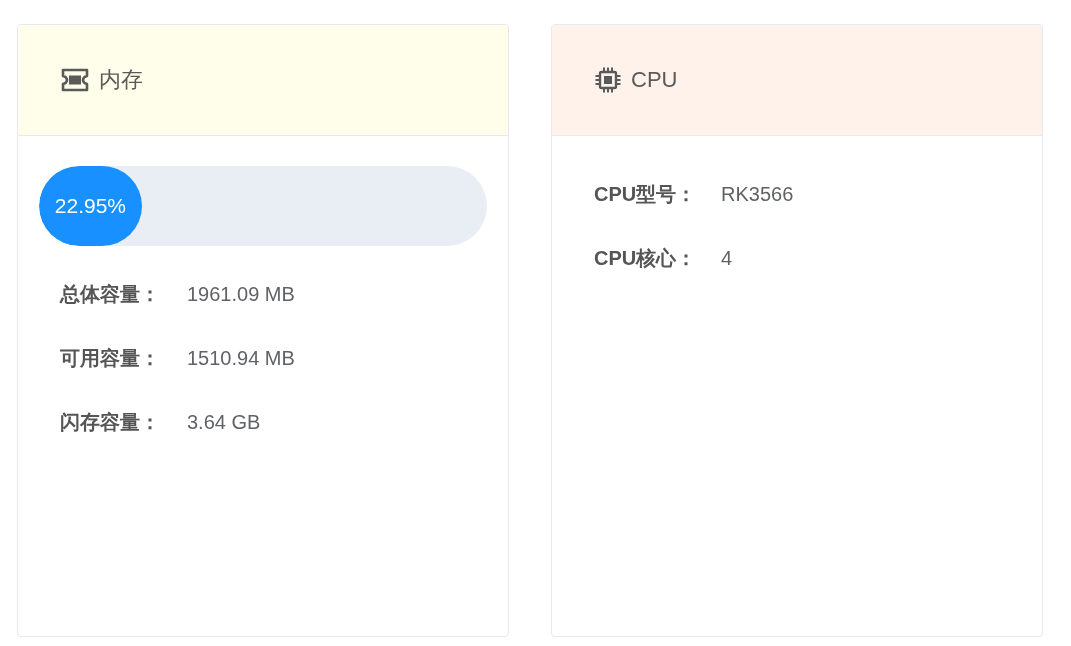  What do you see at coordinates (110, 358) in the screenshot?
I see `info-label: 可用容量：` at bounding box center [110, 358].